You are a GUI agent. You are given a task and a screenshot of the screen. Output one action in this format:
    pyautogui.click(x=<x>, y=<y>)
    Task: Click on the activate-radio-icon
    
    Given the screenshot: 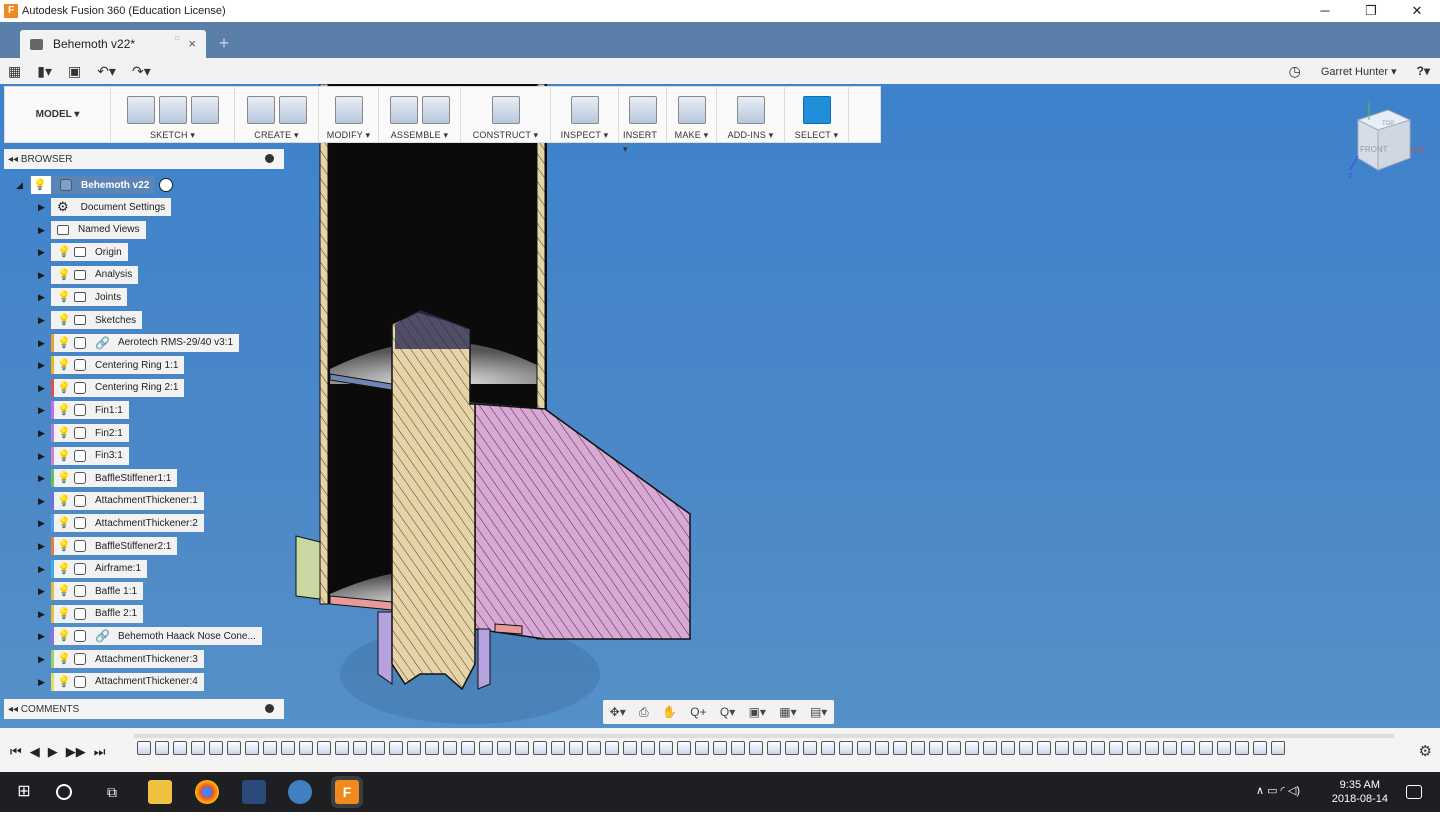 What is the action you would take?
    pyautogui.click(x=166, y=185)
    